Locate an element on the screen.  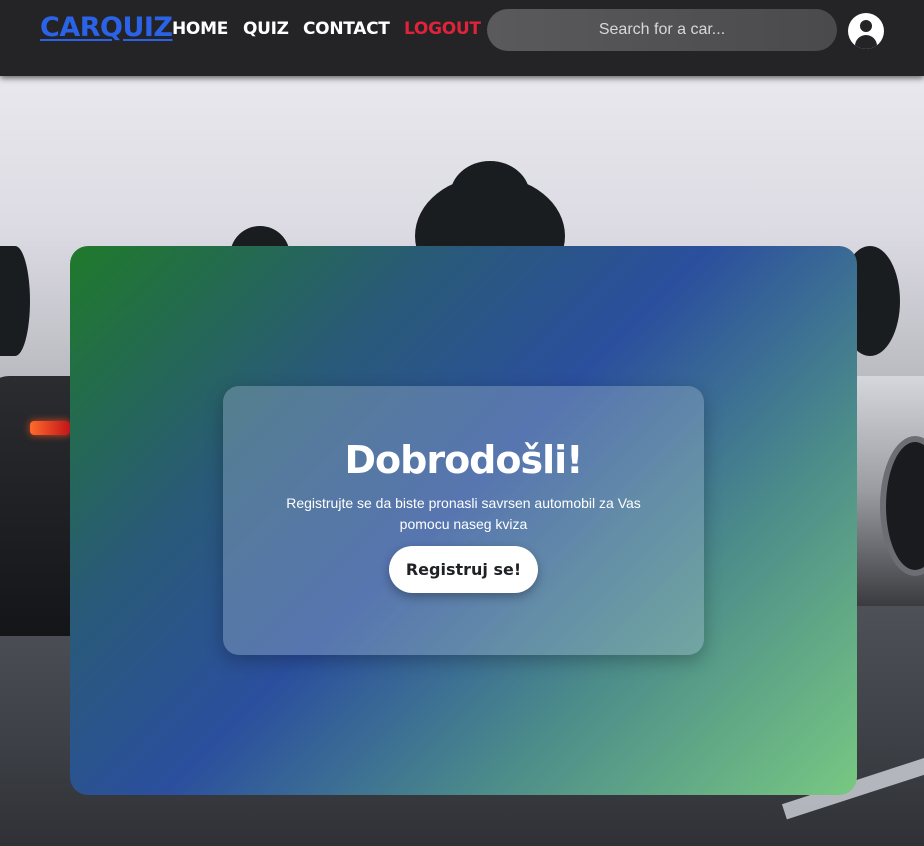
nav-contact-link: CONTACT is located at coordinates (346, 29).